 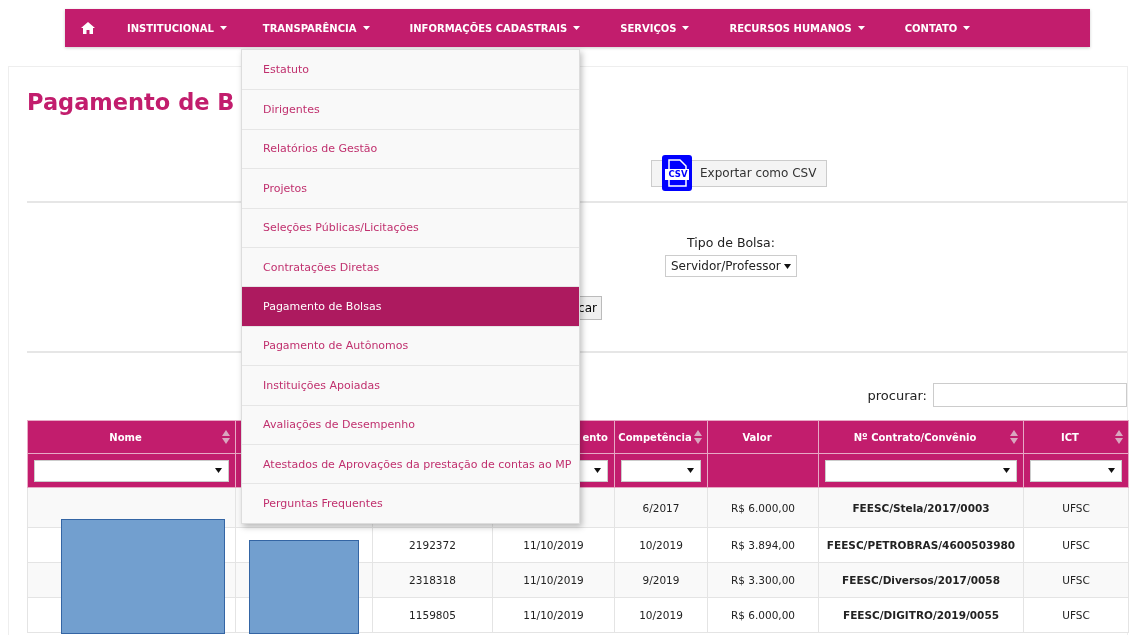 I want to click on nav-menu-item: SERVIÇOS, so click(x=655, y=28).